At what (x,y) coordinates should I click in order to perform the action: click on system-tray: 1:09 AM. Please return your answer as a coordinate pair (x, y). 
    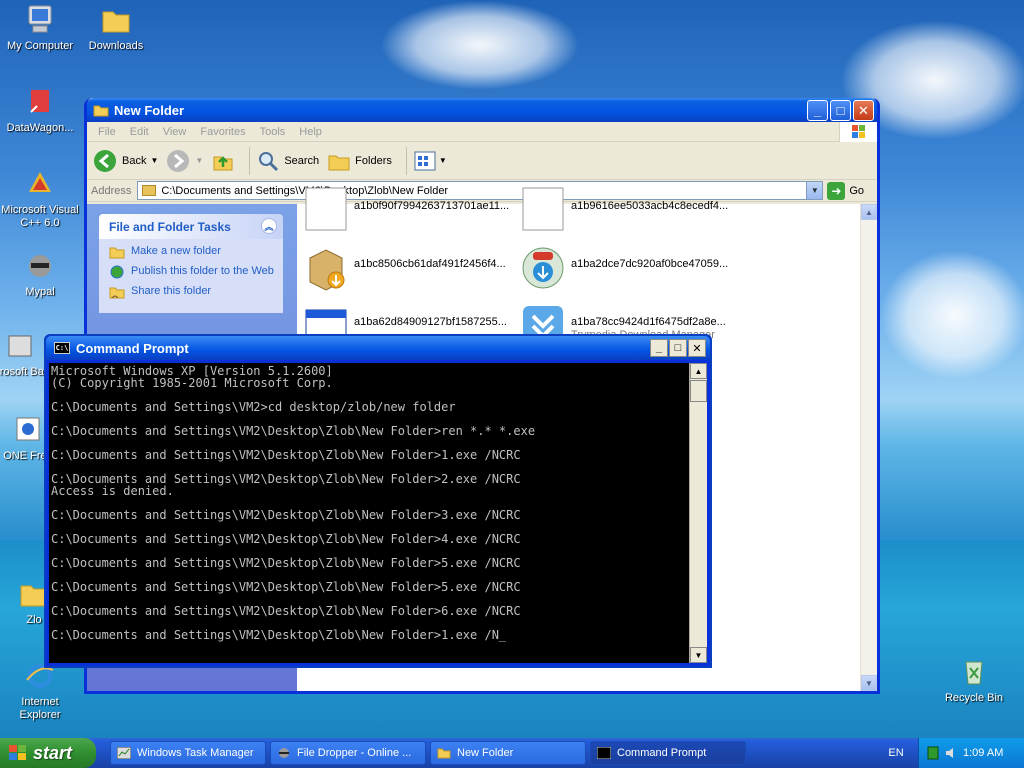
    Looking at the image, I should click on (971, 753).